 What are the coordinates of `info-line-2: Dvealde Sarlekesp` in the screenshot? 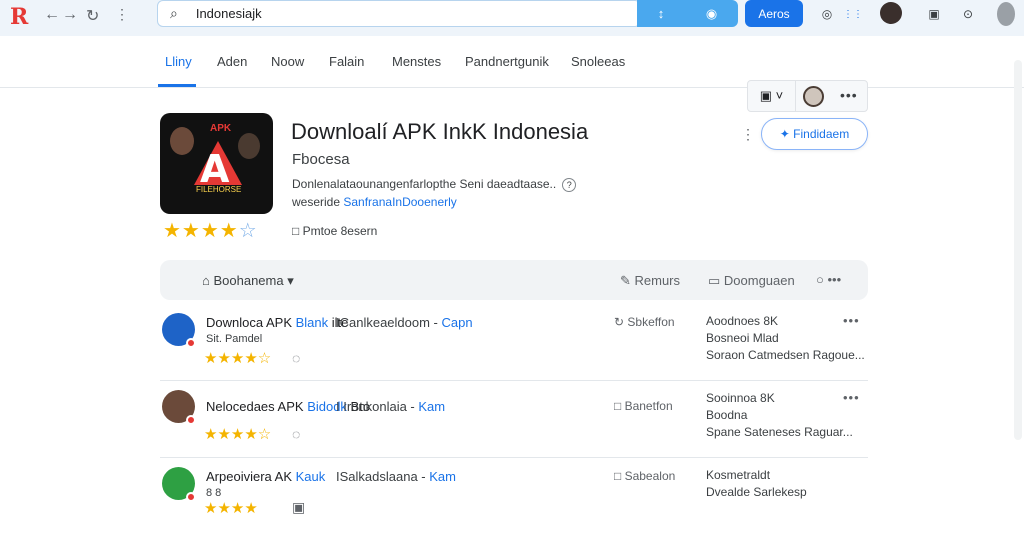 It's located at (756, 492).